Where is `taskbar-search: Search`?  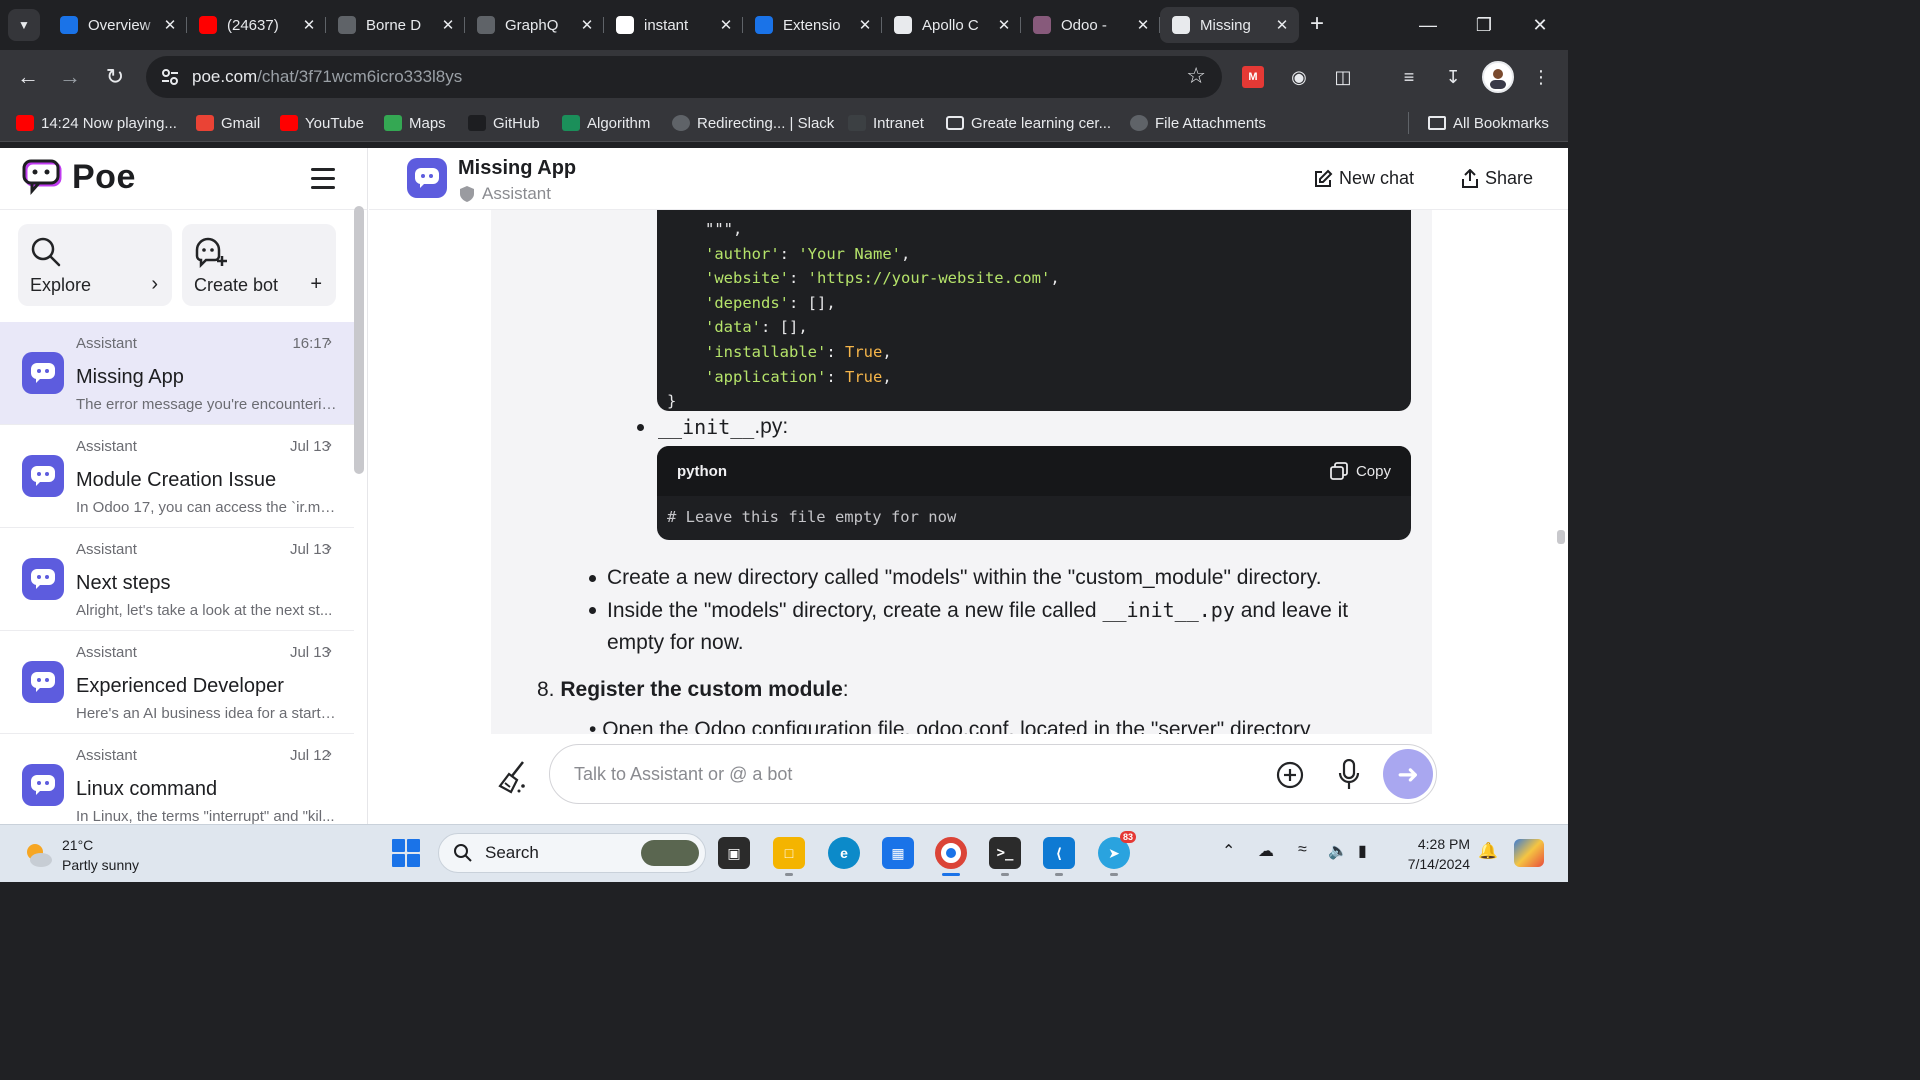
taskbar-search: Search is located at coordinates (572, 853).